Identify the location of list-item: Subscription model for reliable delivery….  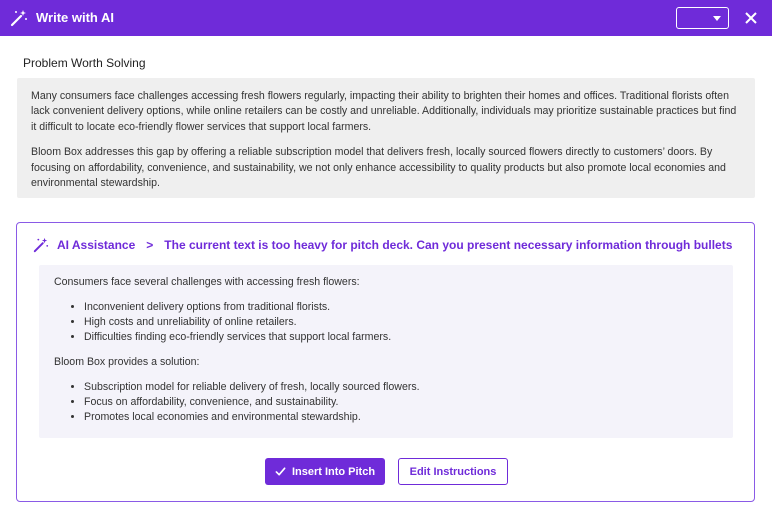
(401, 387).